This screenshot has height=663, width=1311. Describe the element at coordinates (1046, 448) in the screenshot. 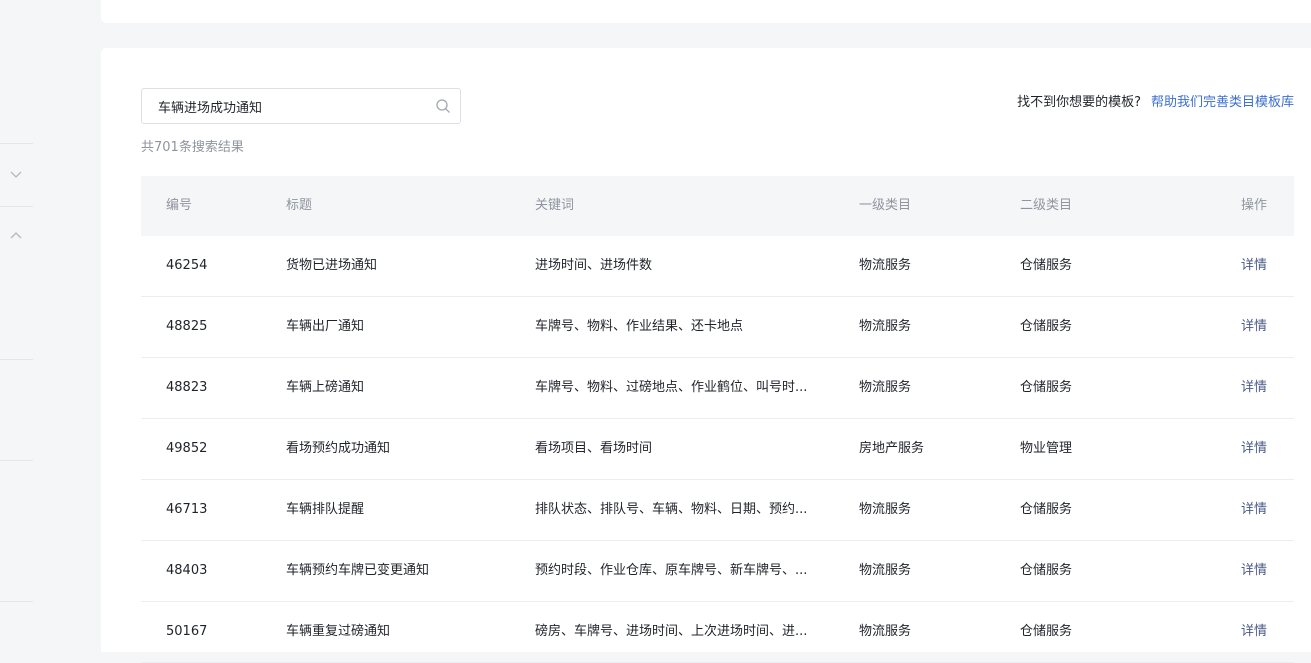

I see `cell-category2: 物业管理` at that location.